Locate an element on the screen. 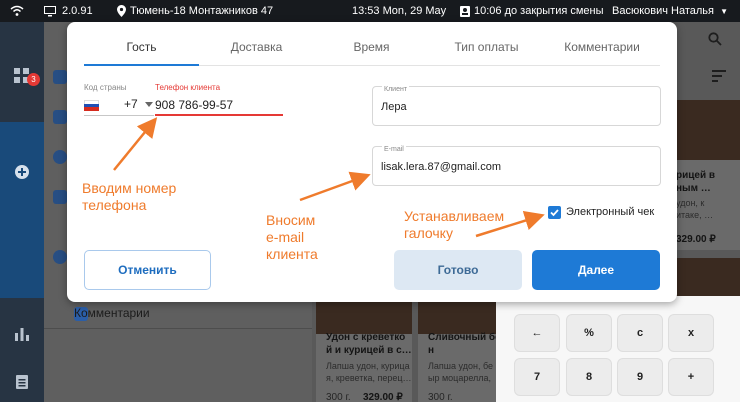 This screenshot has height=402, width=740. product-title-line1: Удон с креветко is located at coordinates (366, 337).